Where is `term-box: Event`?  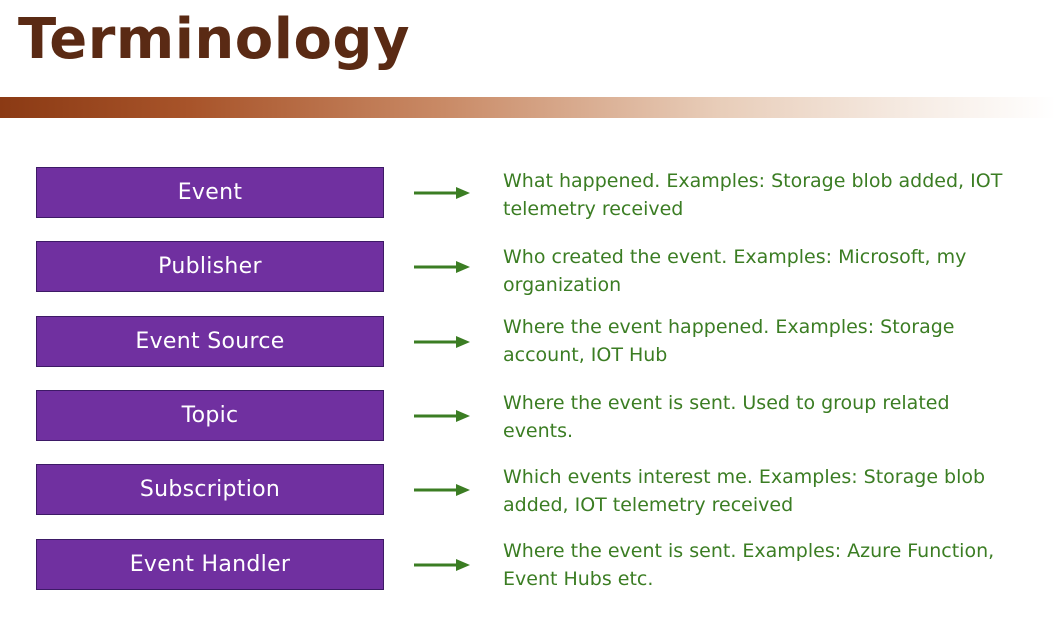
term-box: Event is located at coordinates (210, 192).